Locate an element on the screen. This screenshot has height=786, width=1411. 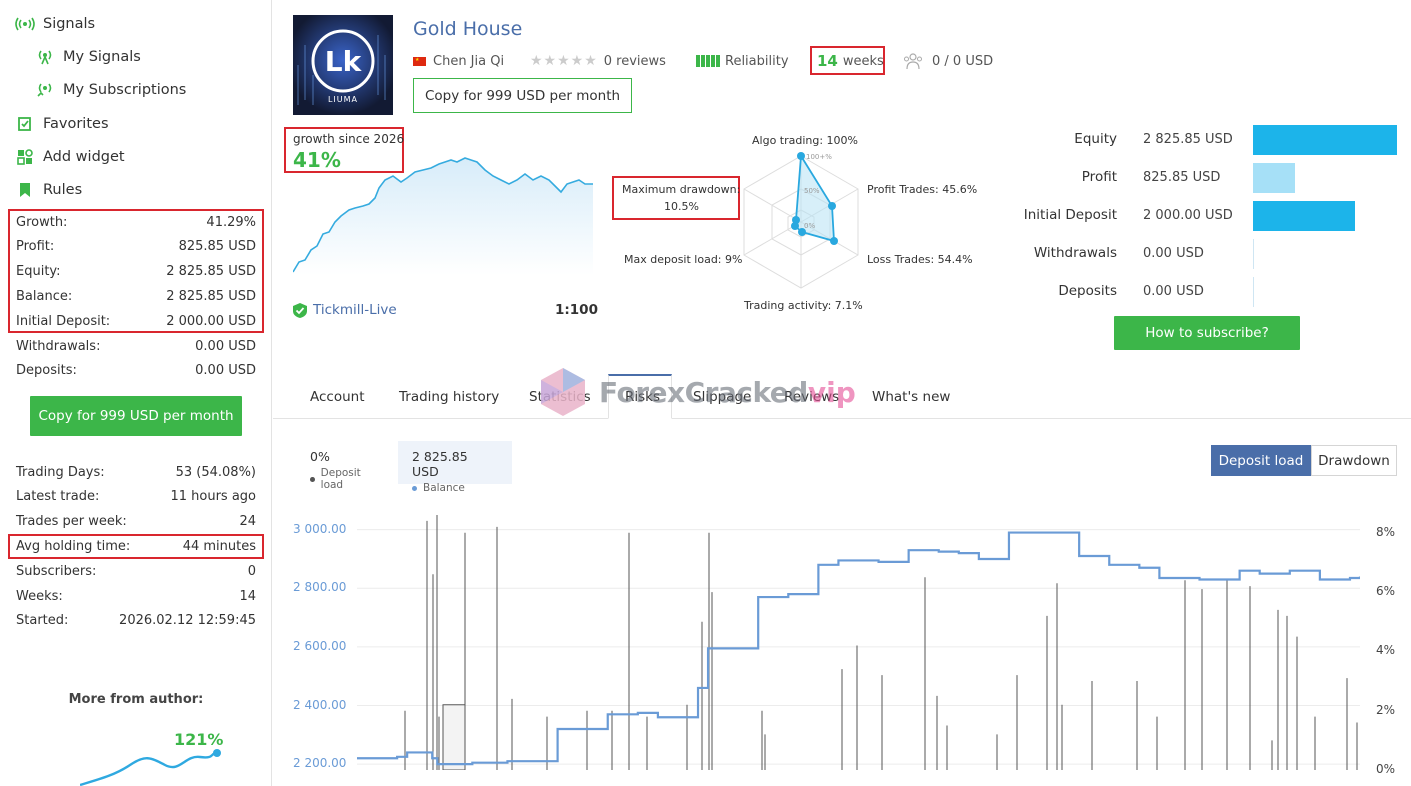
legend-balance: 2 825.85 USD Balance is located at coordinates (455, 467).